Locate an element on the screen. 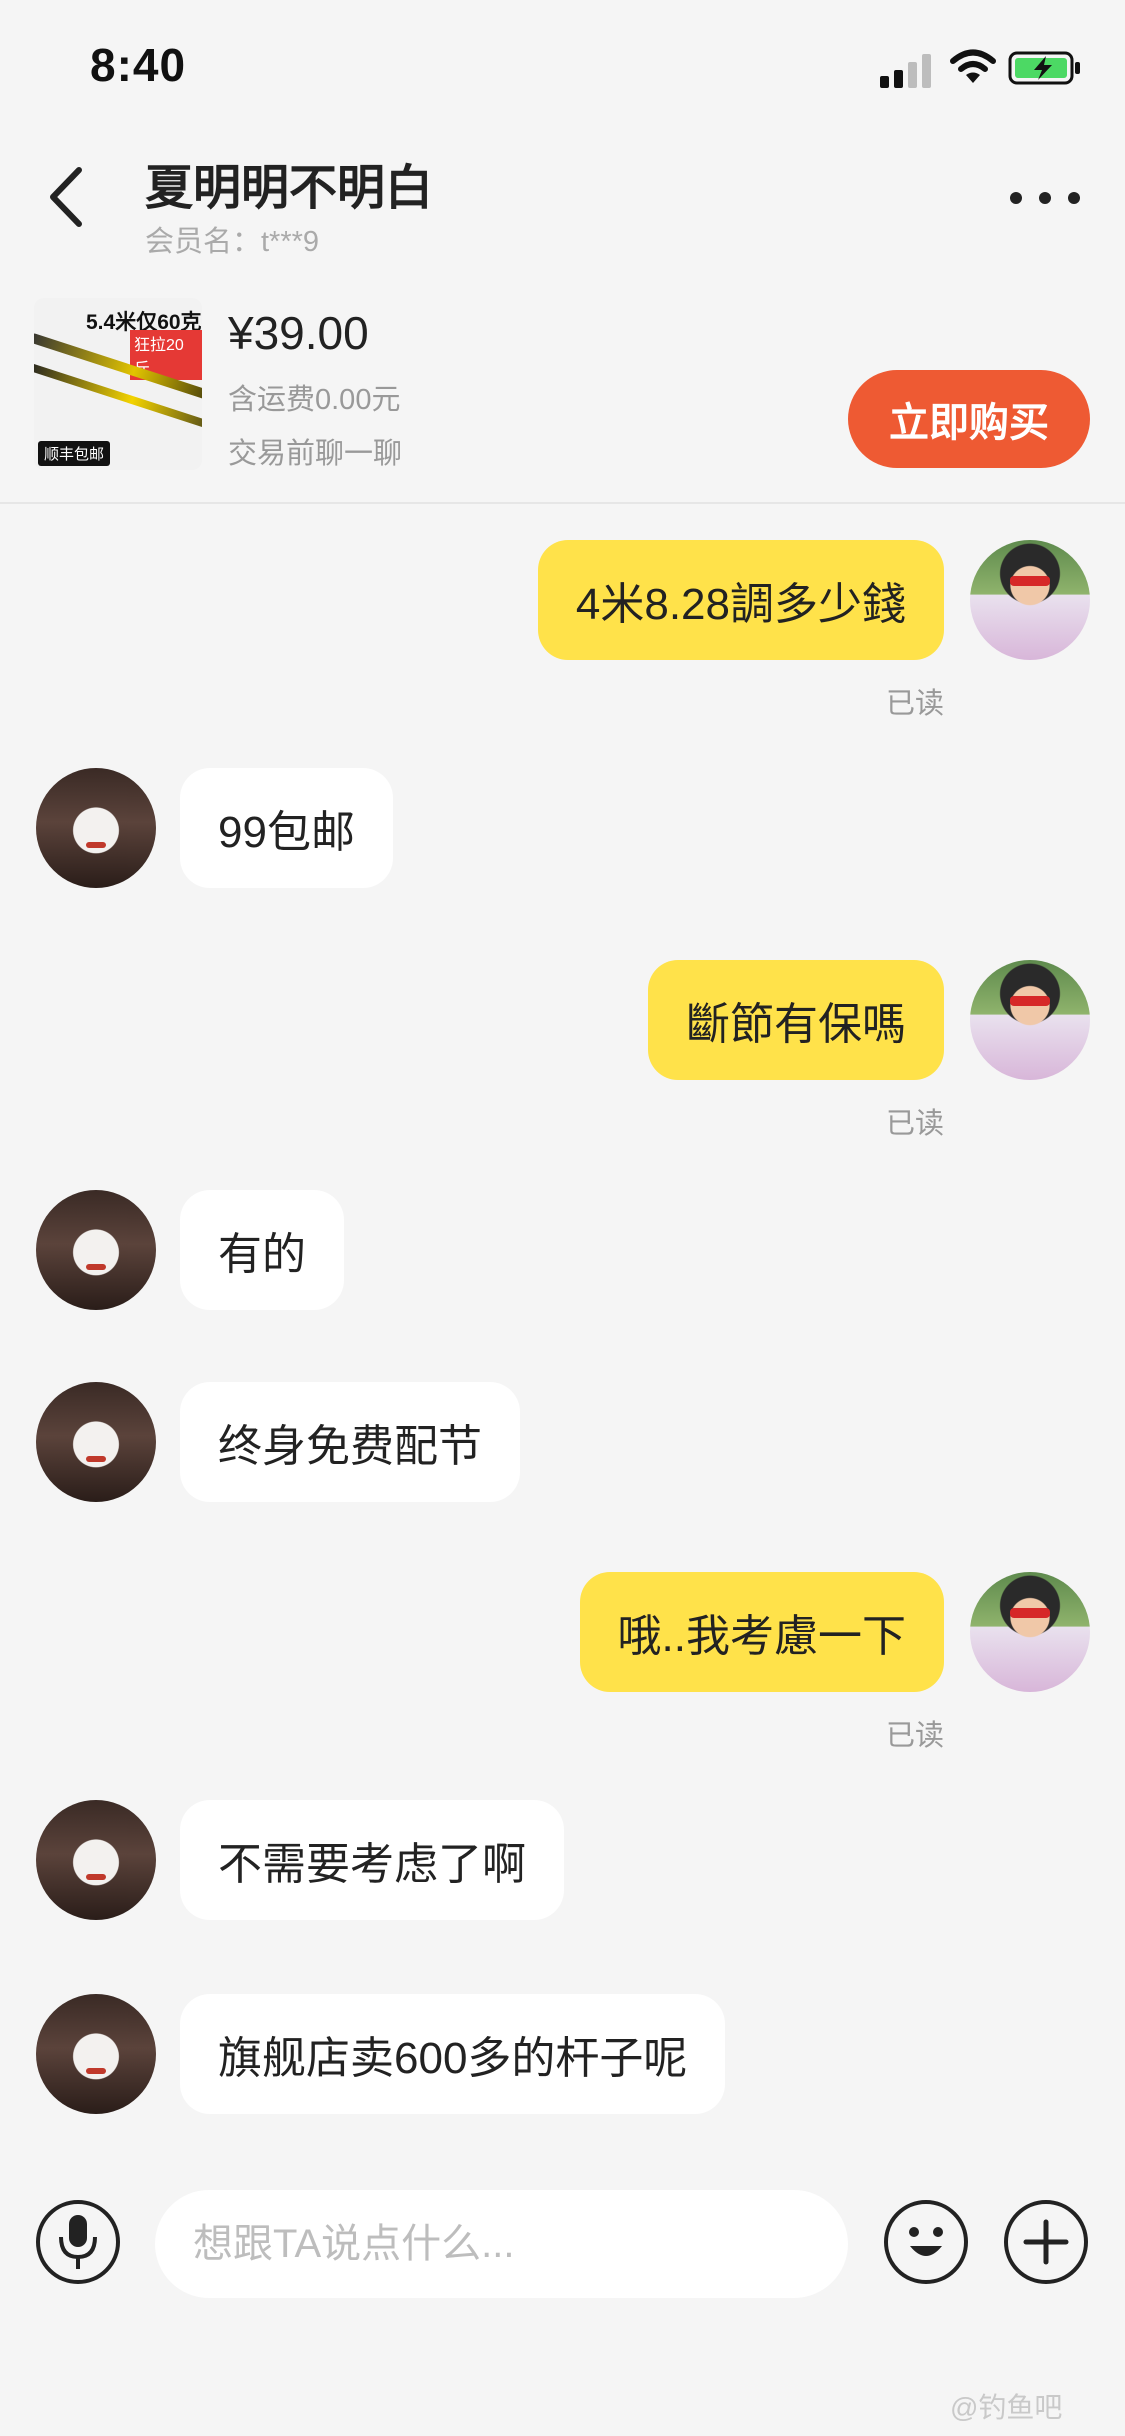 This screenshot has width=1125, height=2436. chat-title: 夏明明不明白 is located at coordinates (289, 188).